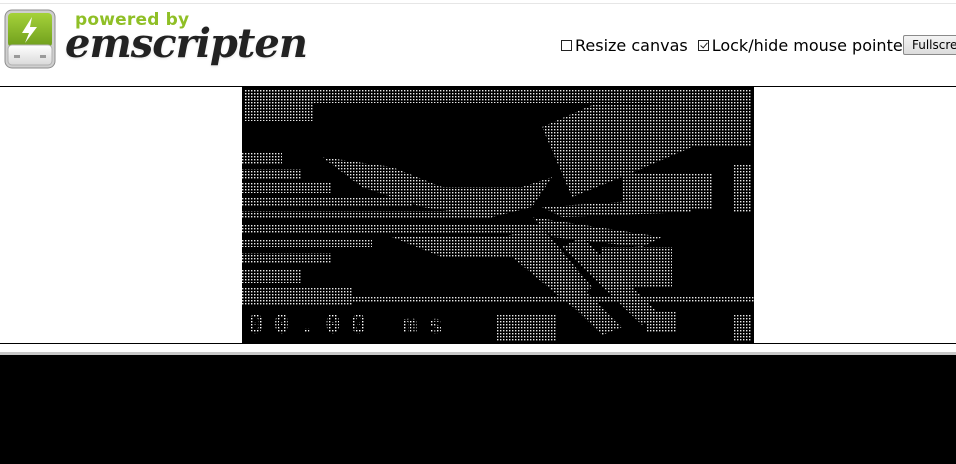  I want to click on frame-time-text: 00.00 ms, so click(350, 325).